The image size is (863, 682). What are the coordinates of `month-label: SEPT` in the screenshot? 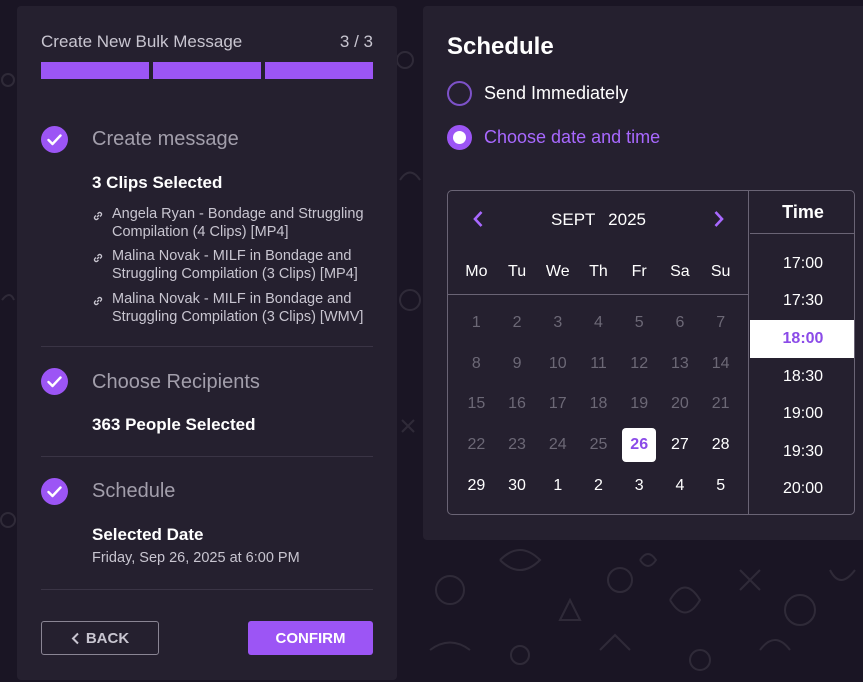 It's located at (573, 219).